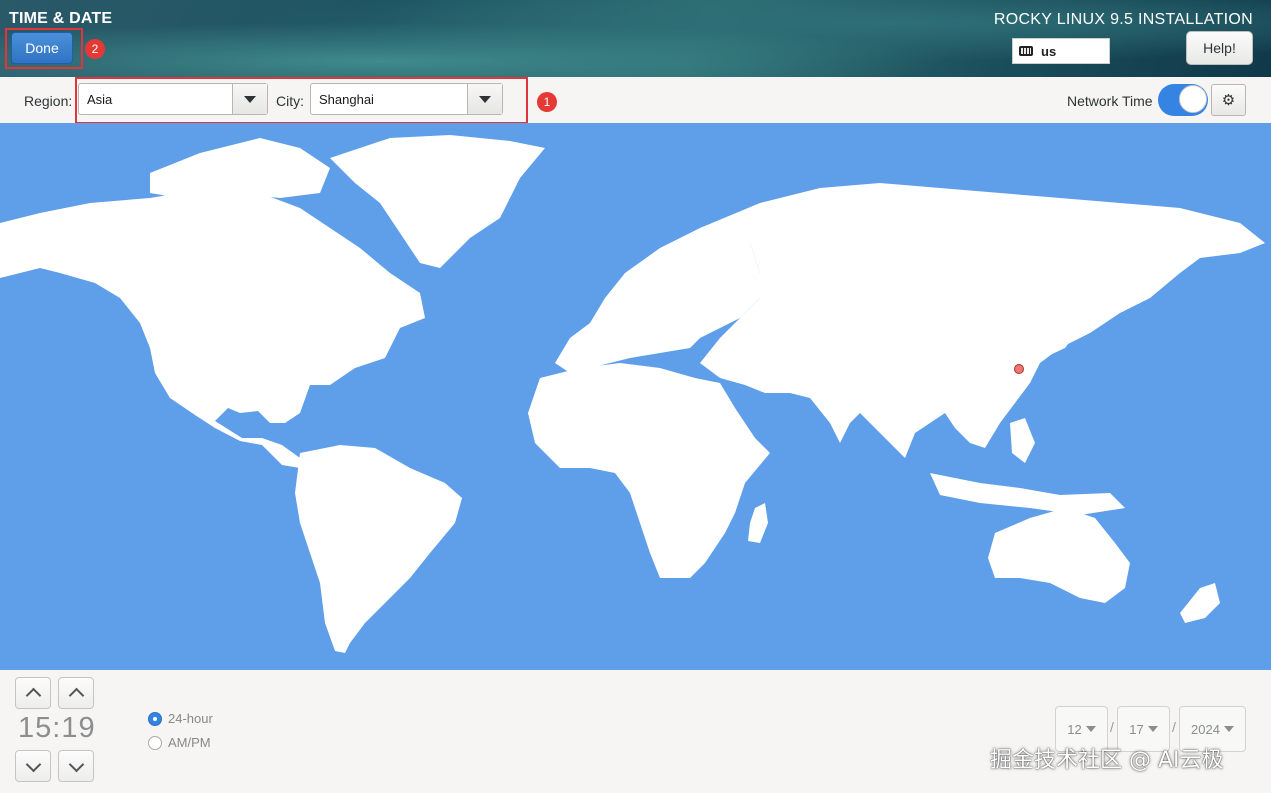 Image resolution: width=1271 pixels, height=793 pixels. What do you see at coordinates (44, 48) in the screenshot?
I see `annotation-highlight-done` at bounding box center [44, 48].